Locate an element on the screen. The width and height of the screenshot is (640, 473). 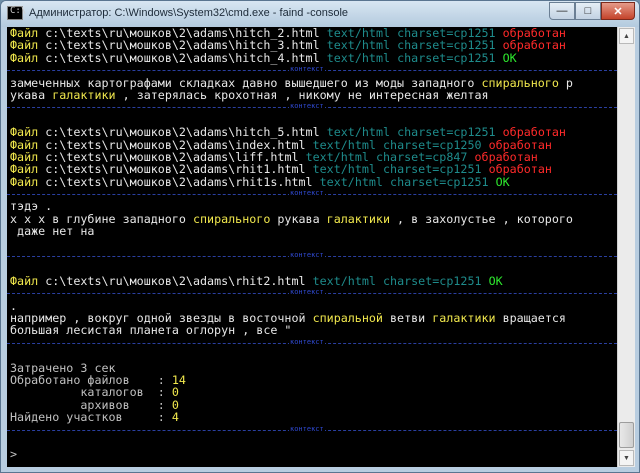
vertical-scrollbar: ▲ ▼ is located at coordinates (626, 247).